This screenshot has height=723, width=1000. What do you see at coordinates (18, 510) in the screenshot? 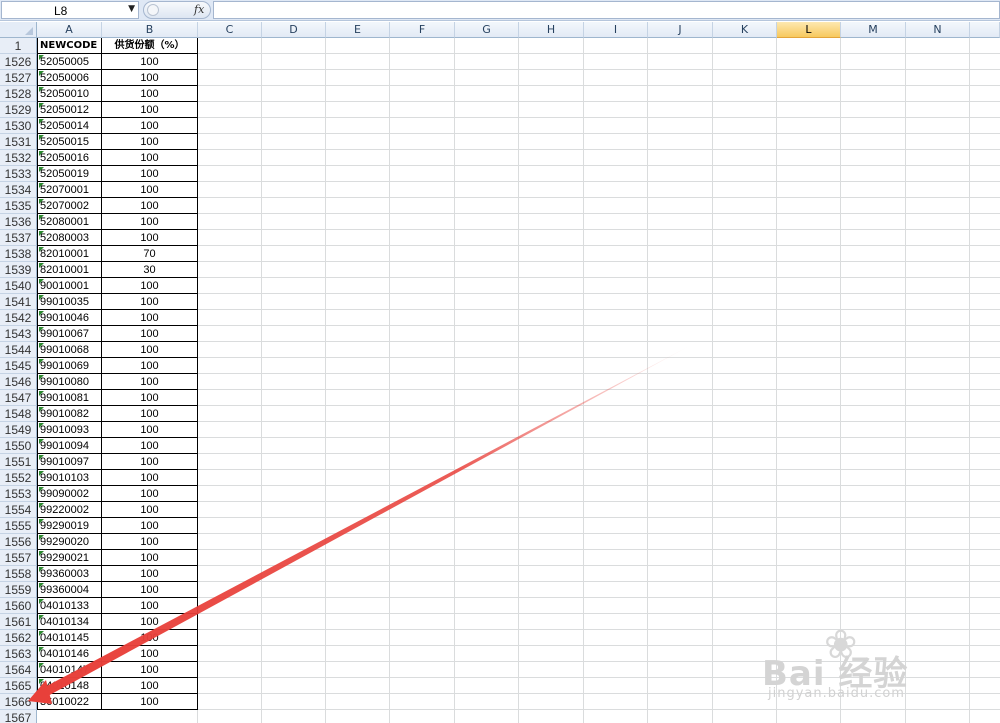
I see `row-header: 1554` at bounding box center [18, 510].